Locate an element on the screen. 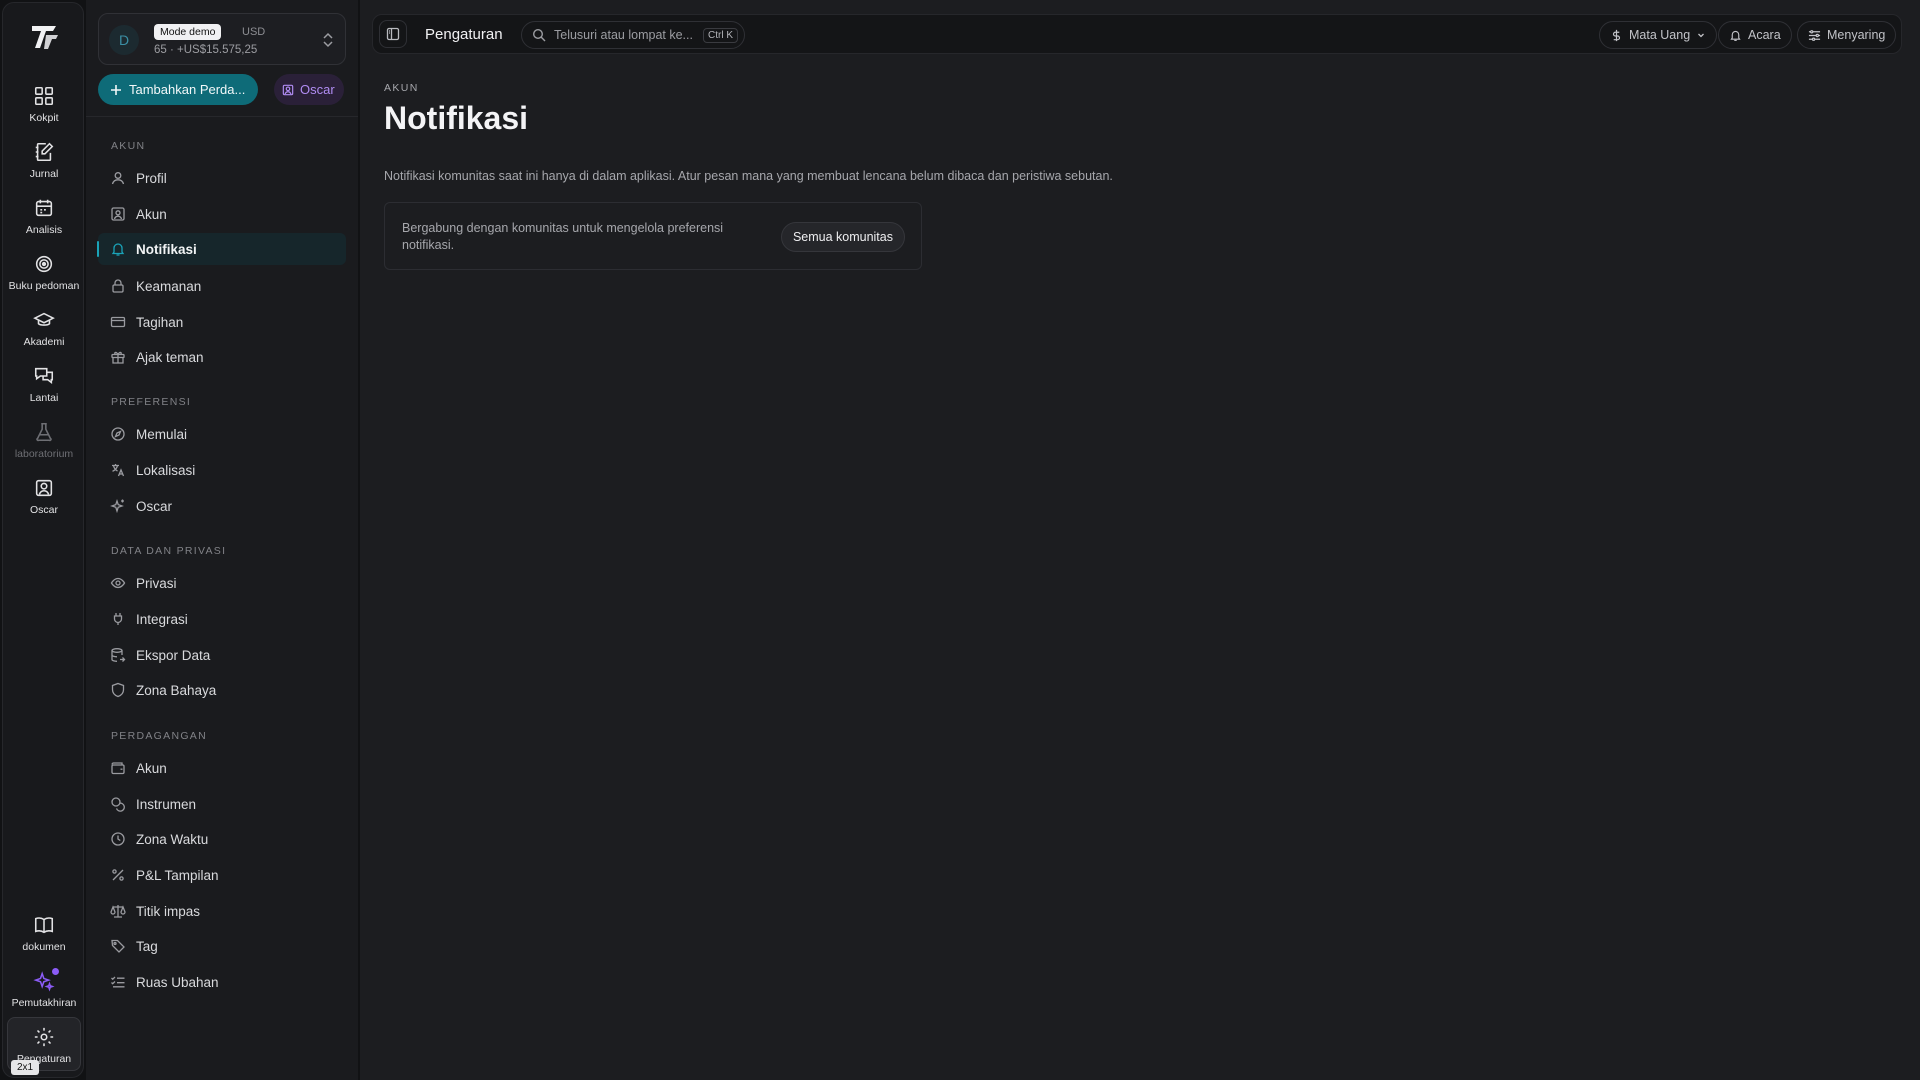 This screenshot has width=1920, height=1080. sidebar-item-tagihan: Tagihan is located at coordinates (222, 322).